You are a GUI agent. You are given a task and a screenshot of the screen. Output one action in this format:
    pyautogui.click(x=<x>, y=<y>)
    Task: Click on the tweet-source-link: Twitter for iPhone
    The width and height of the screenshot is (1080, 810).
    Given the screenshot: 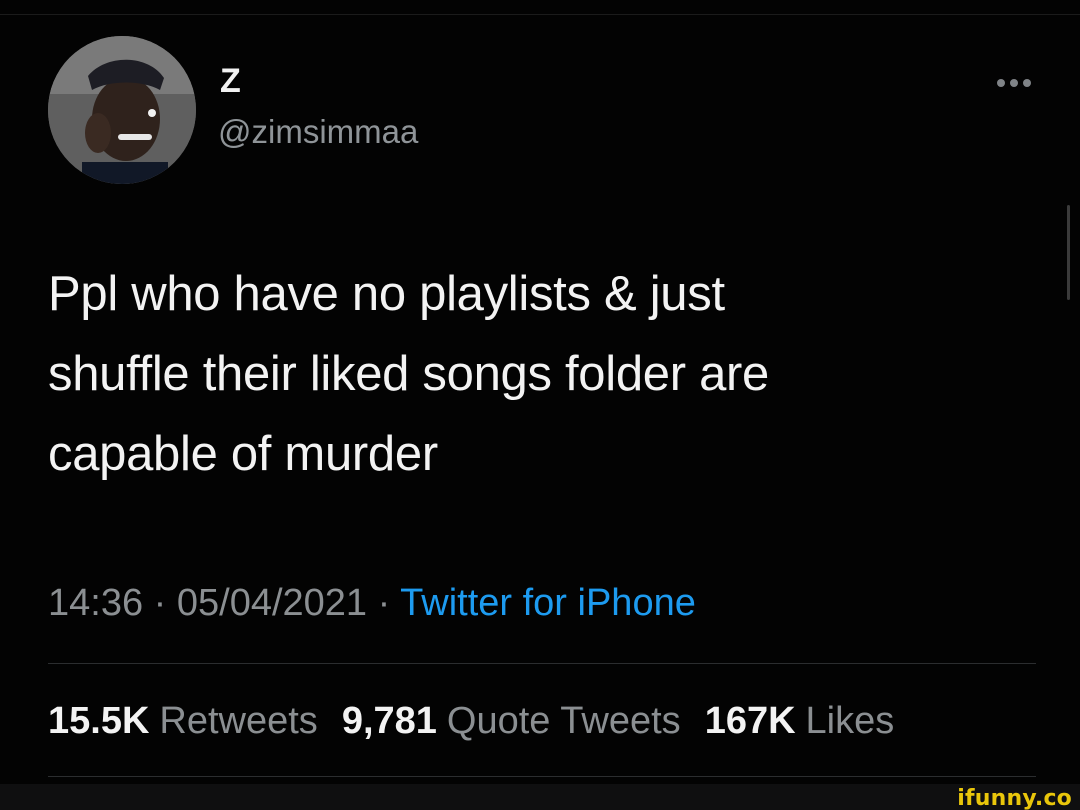 What is the action you would take?
    pyautogui.click(x=548, y=603)
    